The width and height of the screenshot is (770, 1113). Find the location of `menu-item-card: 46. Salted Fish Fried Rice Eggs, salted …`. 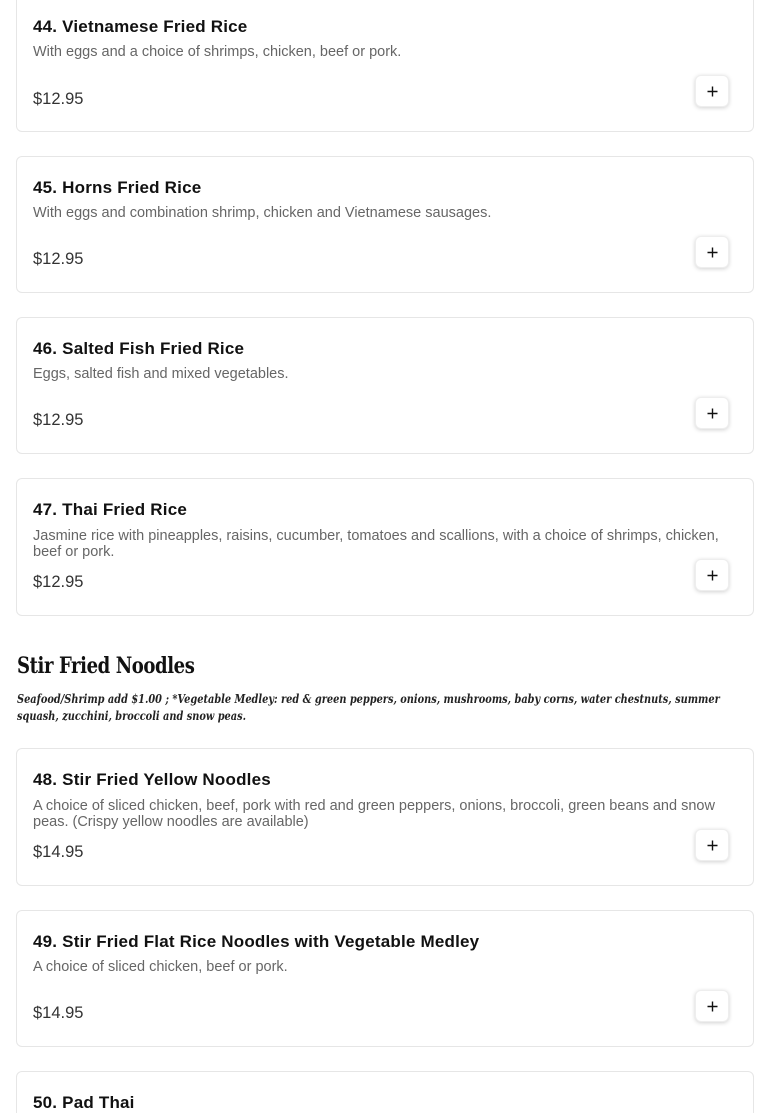

menu-item-card: 46. Salted Fish Fried Rice Eggs, salted … is located at coordinates (385, 385).